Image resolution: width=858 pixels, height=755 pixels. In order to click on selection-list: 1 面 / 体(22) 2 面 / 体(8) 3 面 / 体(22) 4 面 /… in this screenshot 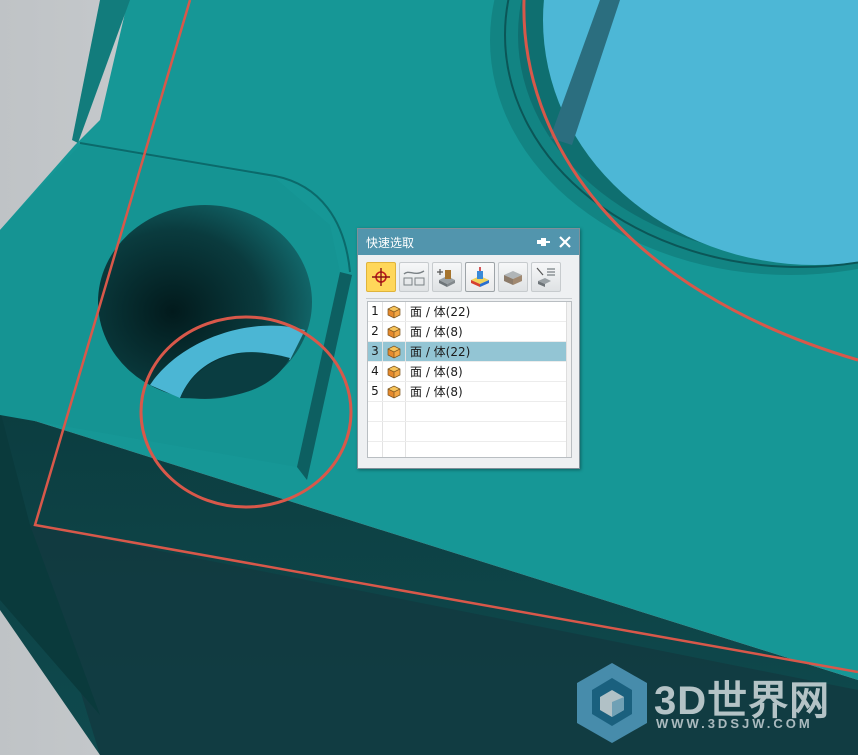, I will do `click(469, 379)`.